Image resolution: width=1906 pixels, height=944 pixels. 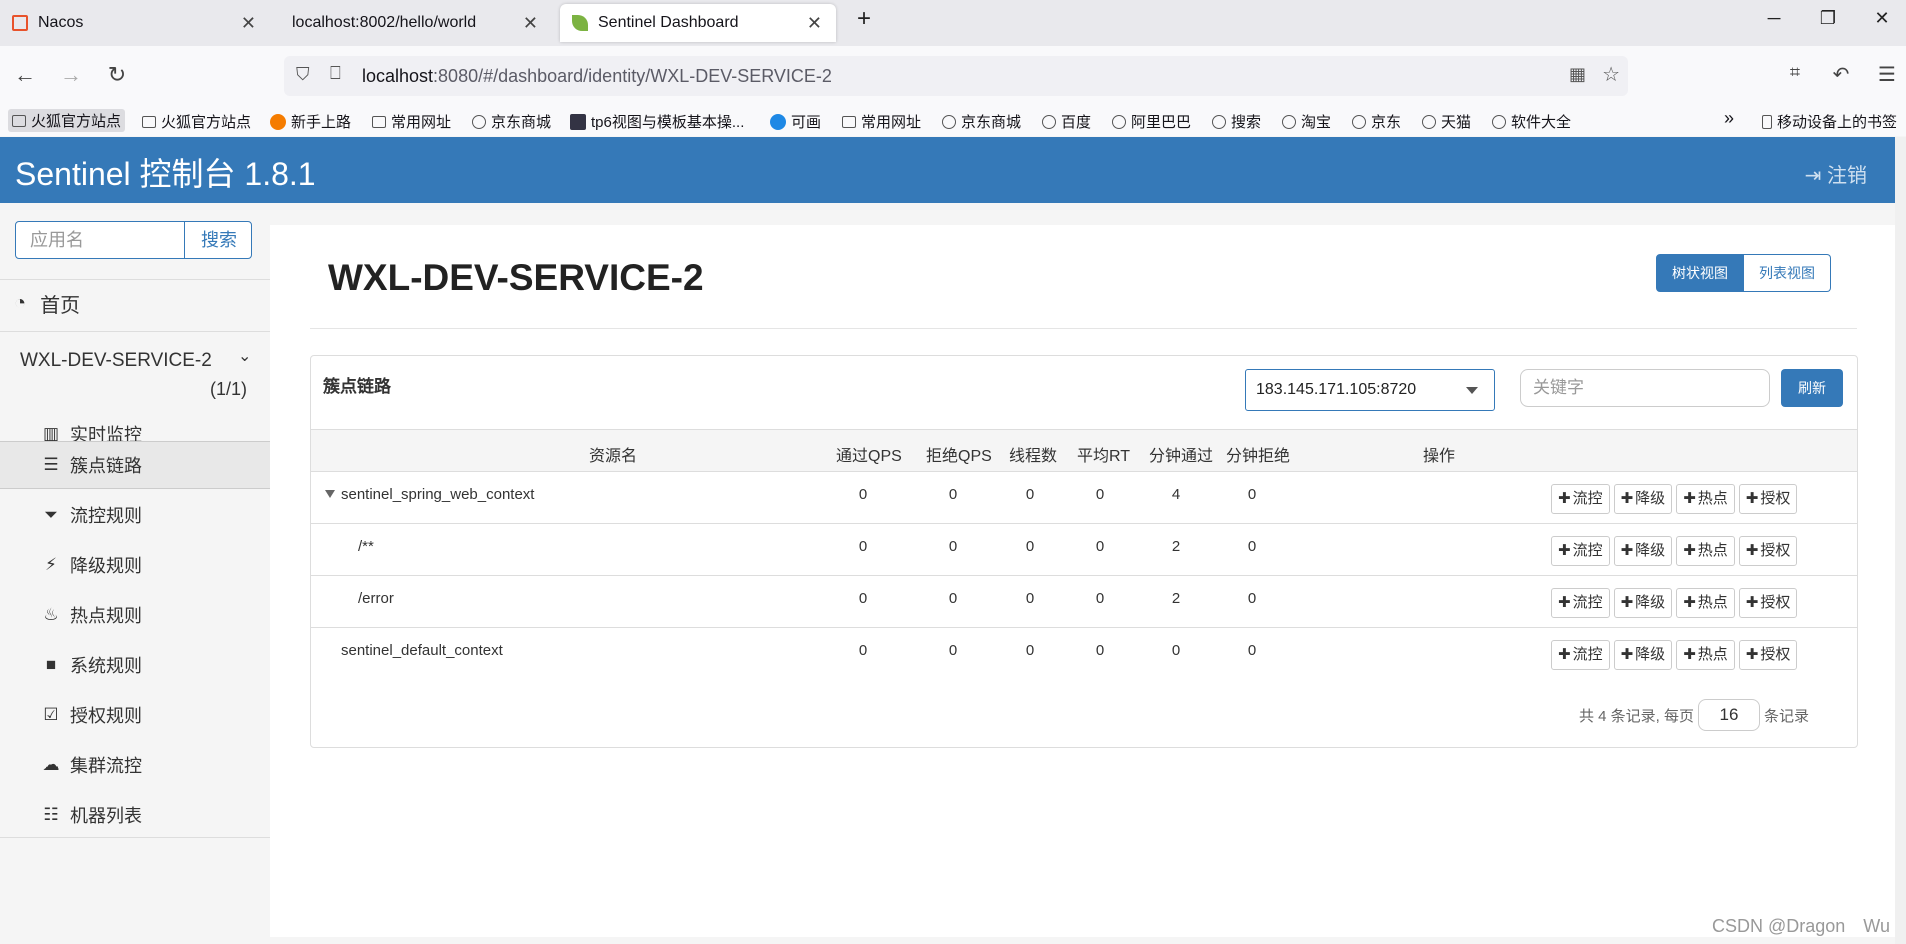 I want to click on logout-link: ⇥ 注销, so click(x=1836, y=173).